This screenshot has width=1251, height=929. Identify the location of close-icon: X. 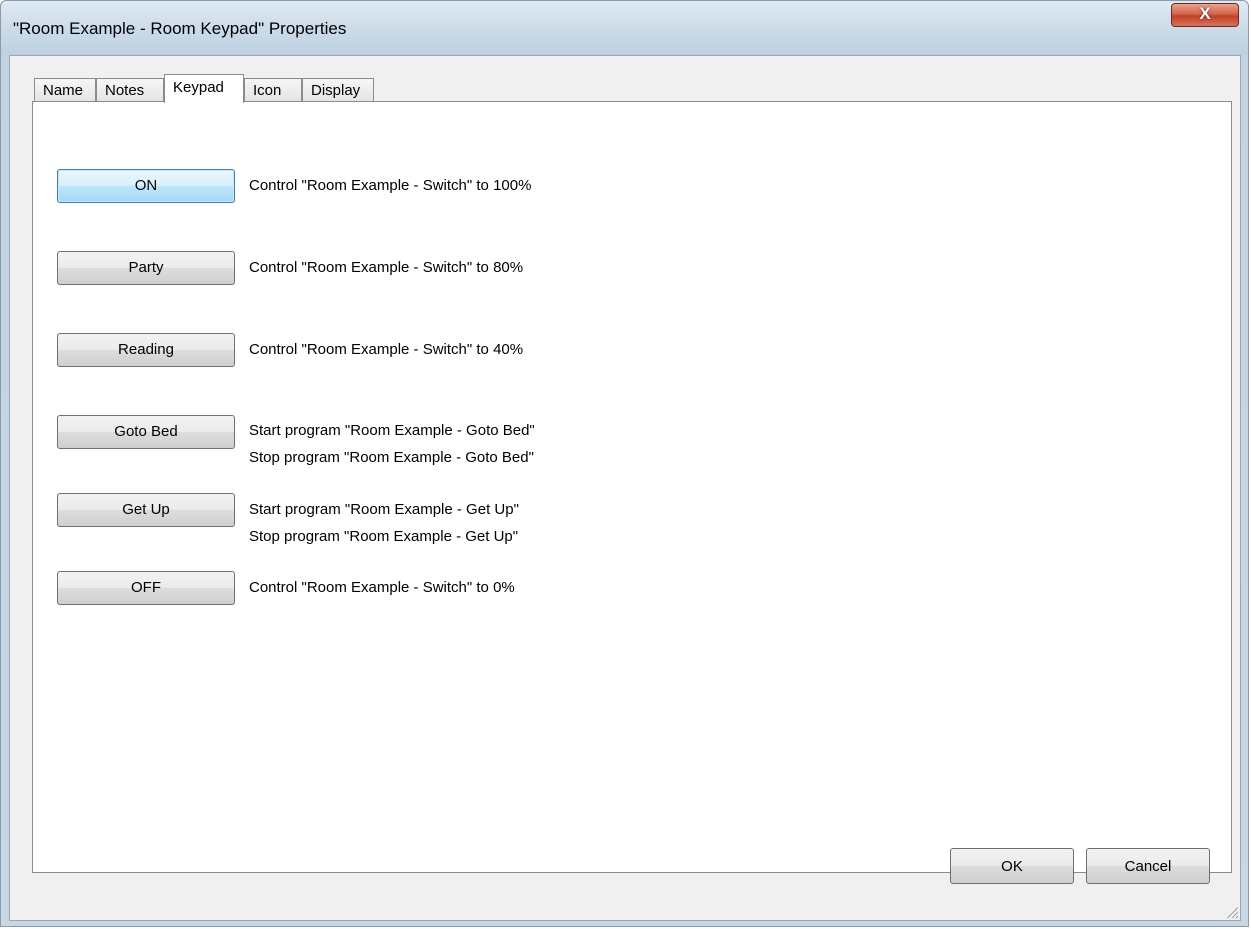
(1205, 13).